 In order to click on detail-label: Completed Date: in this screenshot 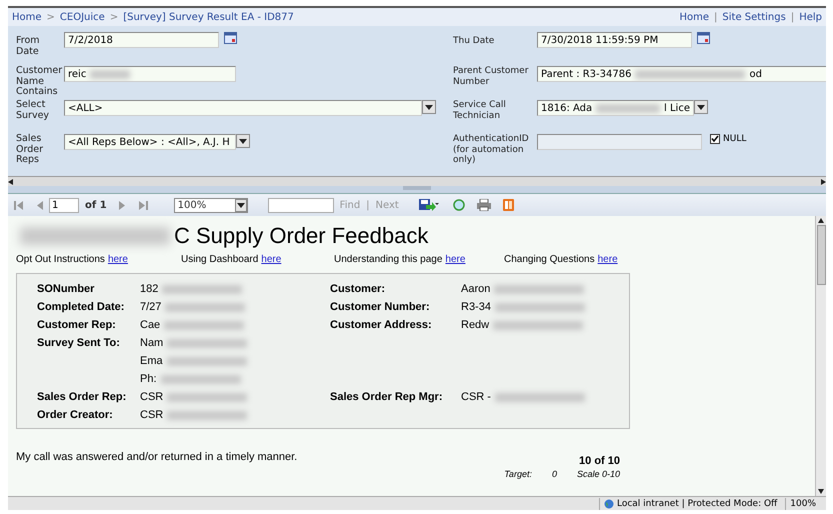, I will do `click(81, 307)`.